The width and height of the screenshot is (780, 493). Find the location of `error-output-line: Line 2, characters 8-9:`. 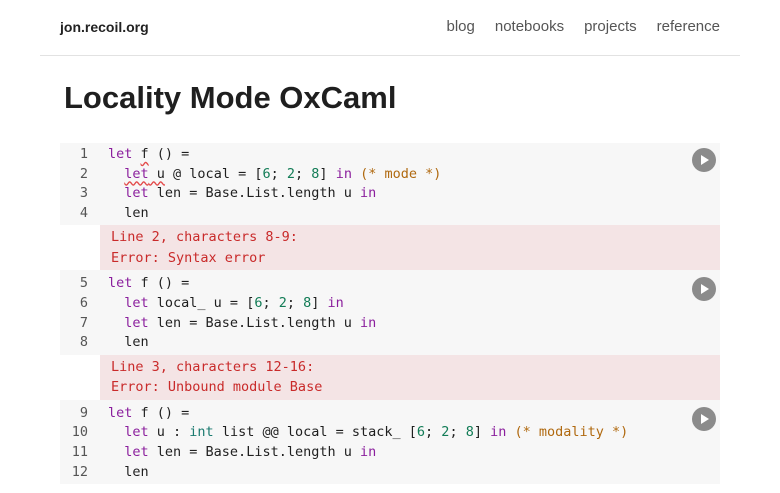

error-output-line: Line 2, characters 8-9: is located at coordinates (204, 237).